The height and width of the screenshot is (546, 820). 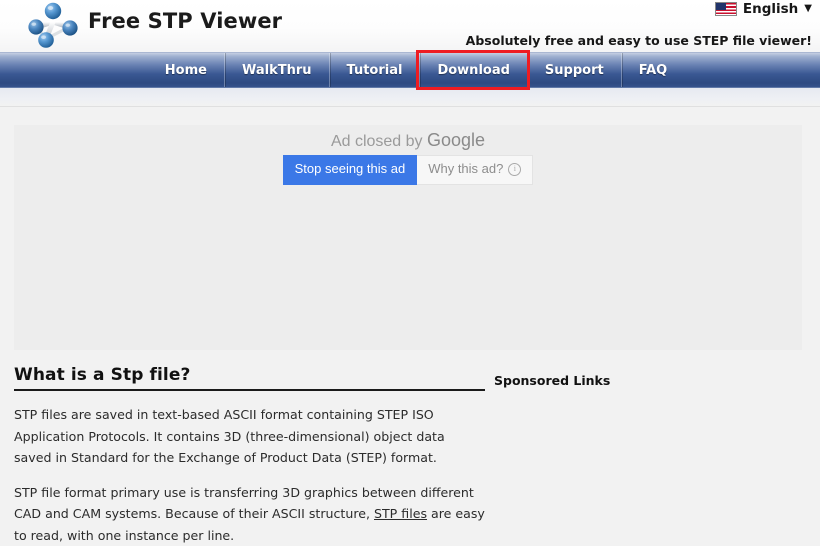 I want to click on nav-item-label: FAQ, so click(x=653, y=70).